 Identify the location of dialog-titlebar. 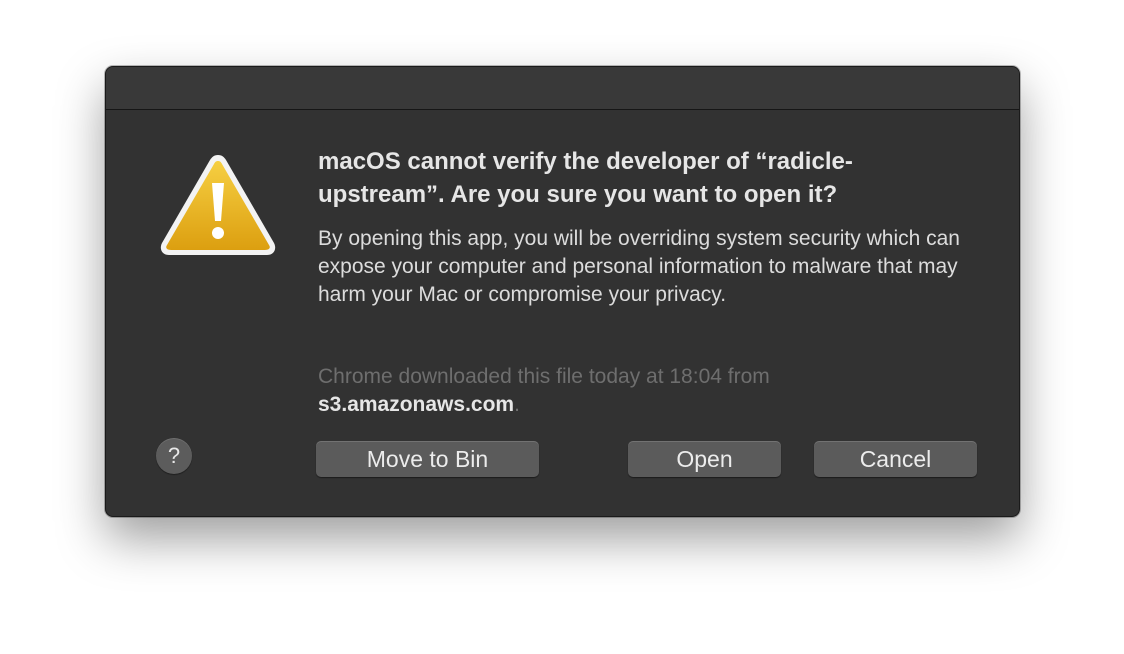
(562, 88).